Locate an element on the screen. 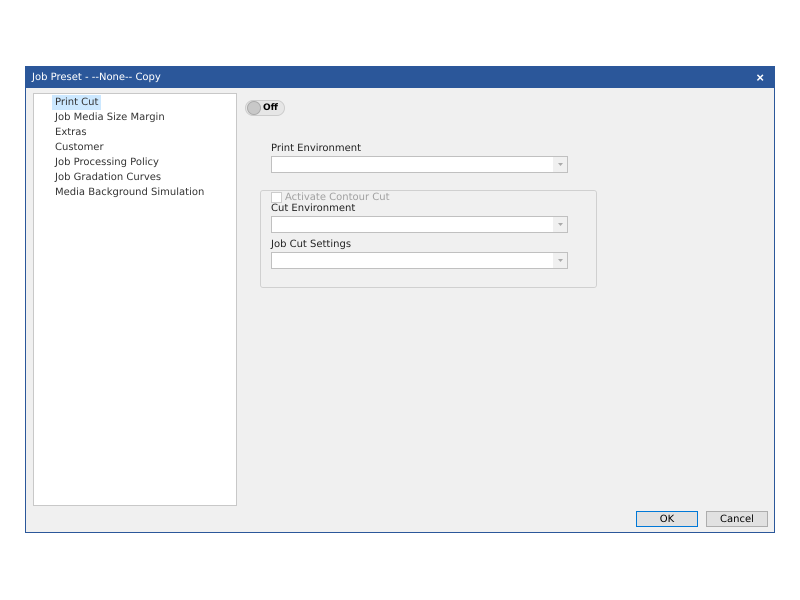  checkbox-label: Activate Contour Cut is located at coordinates (337, 197).